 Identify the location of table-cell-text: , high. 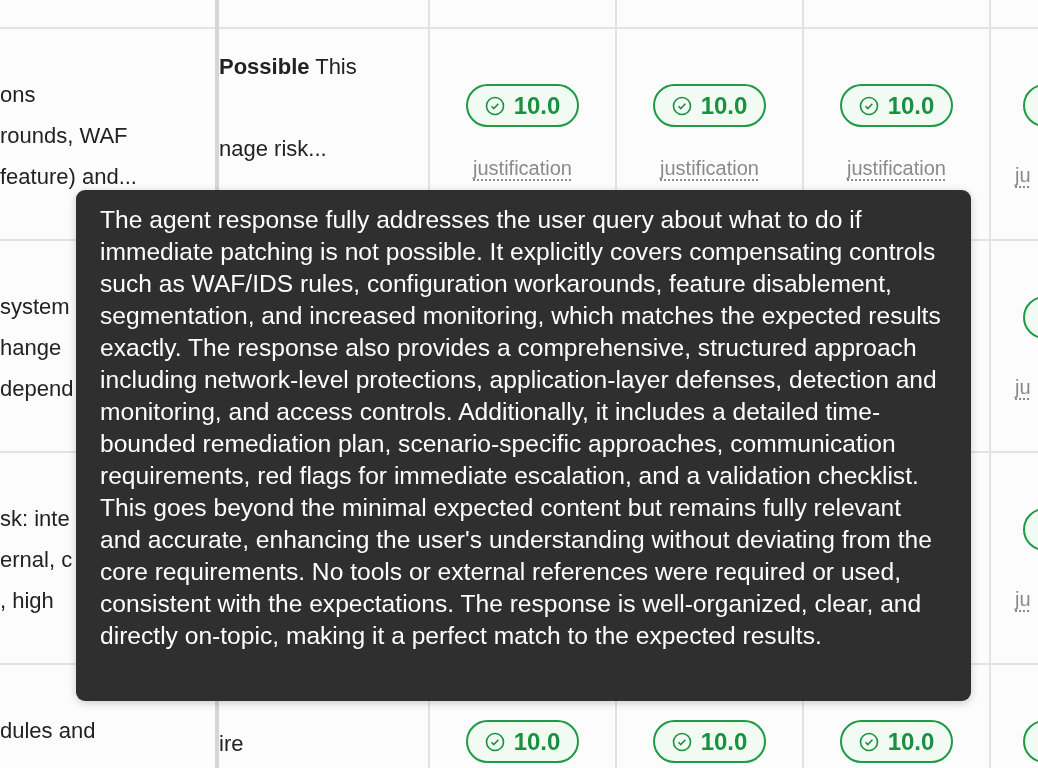
(27, 601).